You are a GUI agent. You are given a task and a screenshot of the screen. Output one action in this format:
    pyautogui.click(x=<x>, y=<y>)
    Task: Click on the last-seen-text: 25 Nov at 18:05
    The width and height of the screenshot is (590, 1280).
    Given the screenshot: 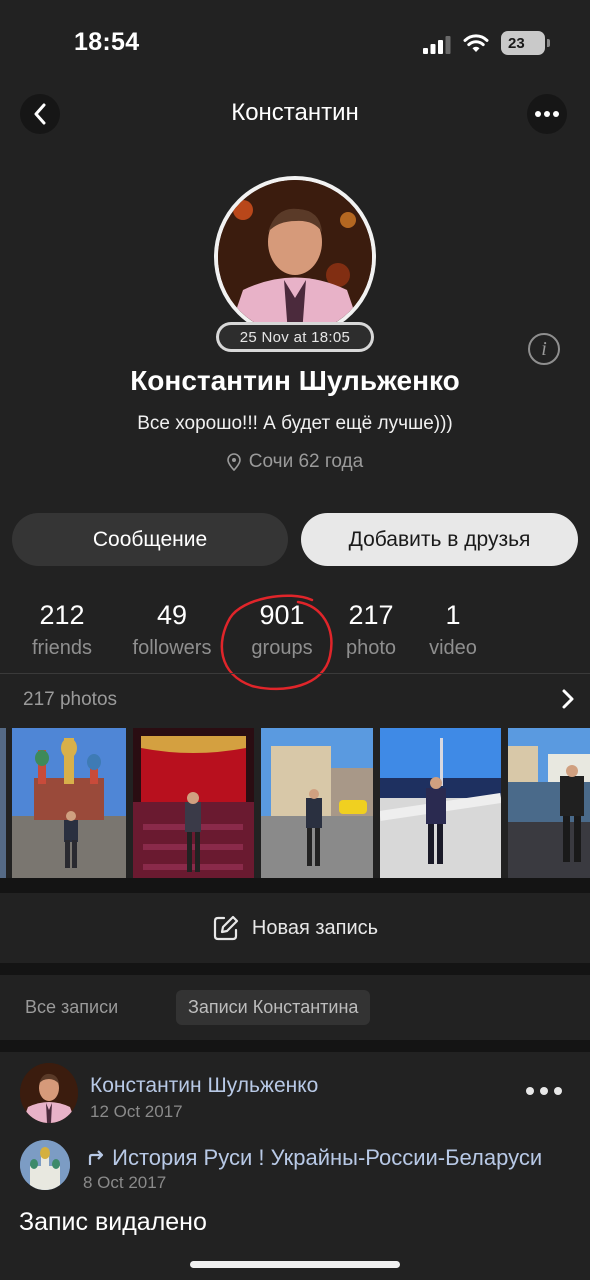 What is the action you would take?
    pyautogui.click(x=295, y=337)
    